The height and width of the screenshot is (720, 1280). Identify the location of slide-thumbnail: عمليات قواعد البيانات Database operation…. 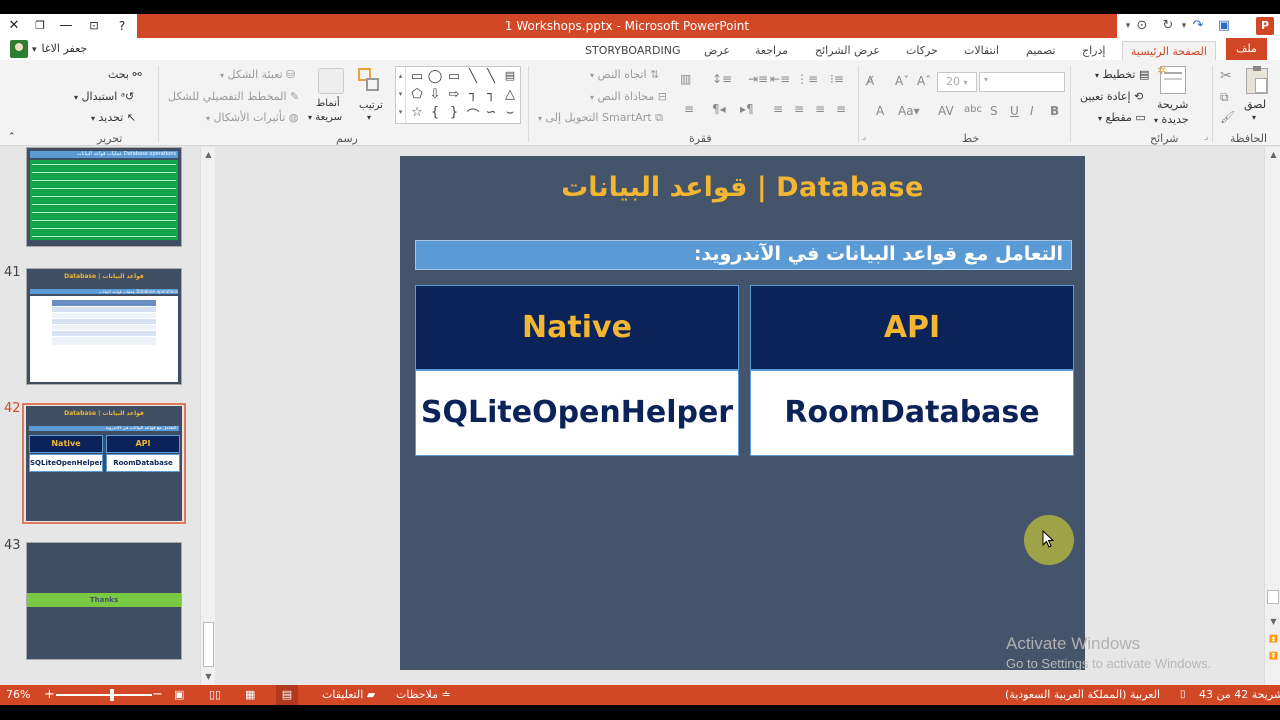
(104, 197).